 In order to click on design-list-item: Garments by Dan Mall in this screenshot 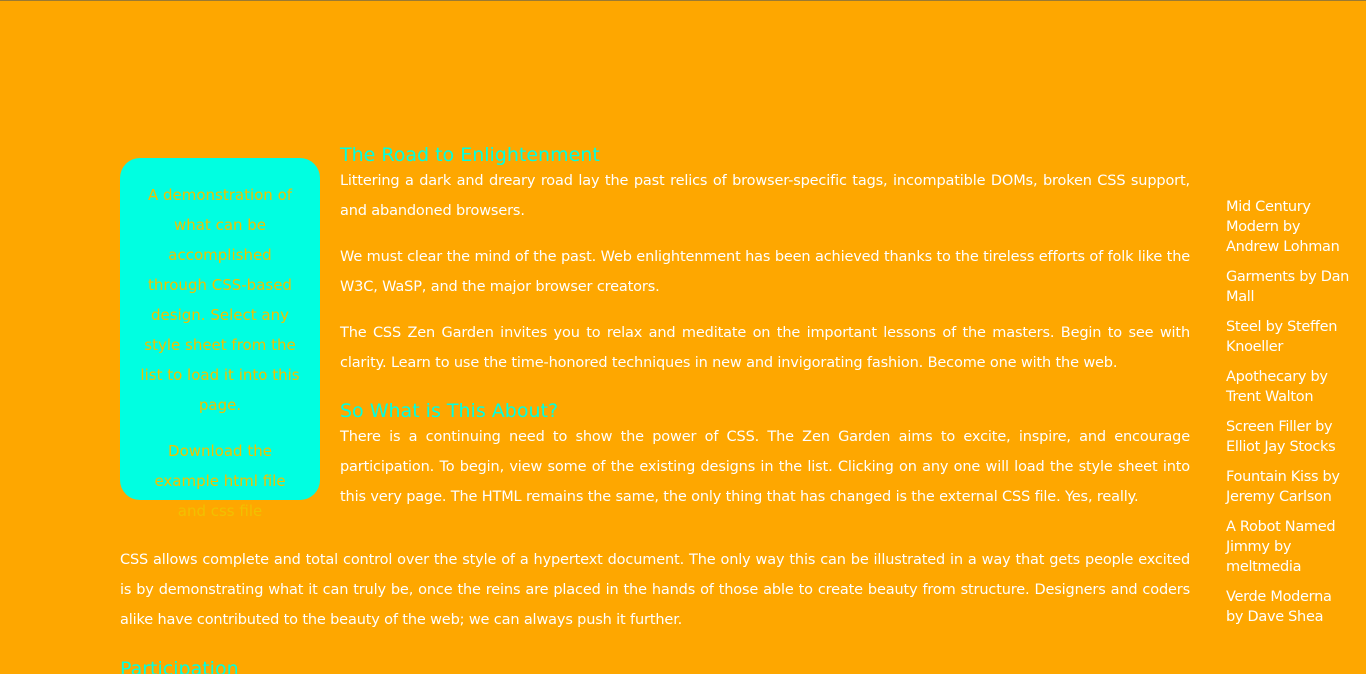, I will do `click(1289, 287)`.